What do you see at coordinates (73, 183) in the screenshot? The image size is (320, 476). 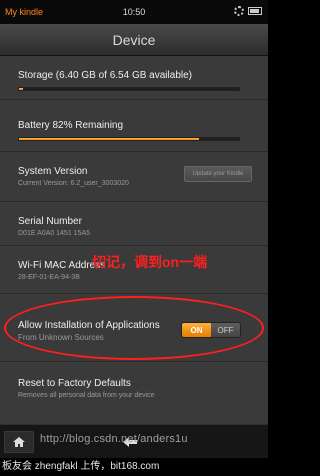 I see `system-version-value: Current Version: 6.2_user_3003020` at bounding box center [73, 183].